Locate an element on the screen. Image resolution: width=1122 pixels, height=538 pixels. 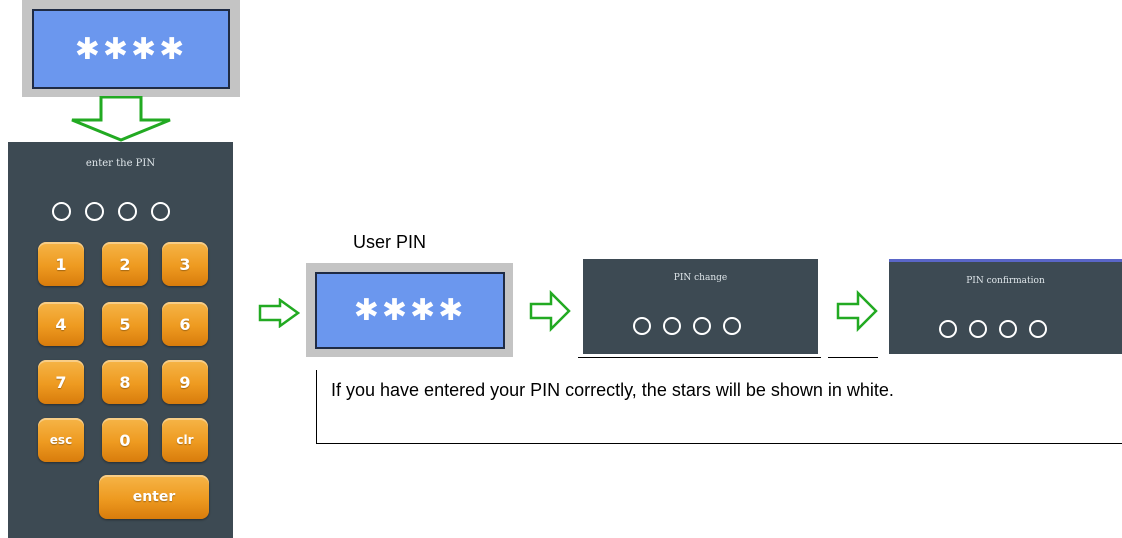
key-2: 2 is located at coordinates (125, 264).